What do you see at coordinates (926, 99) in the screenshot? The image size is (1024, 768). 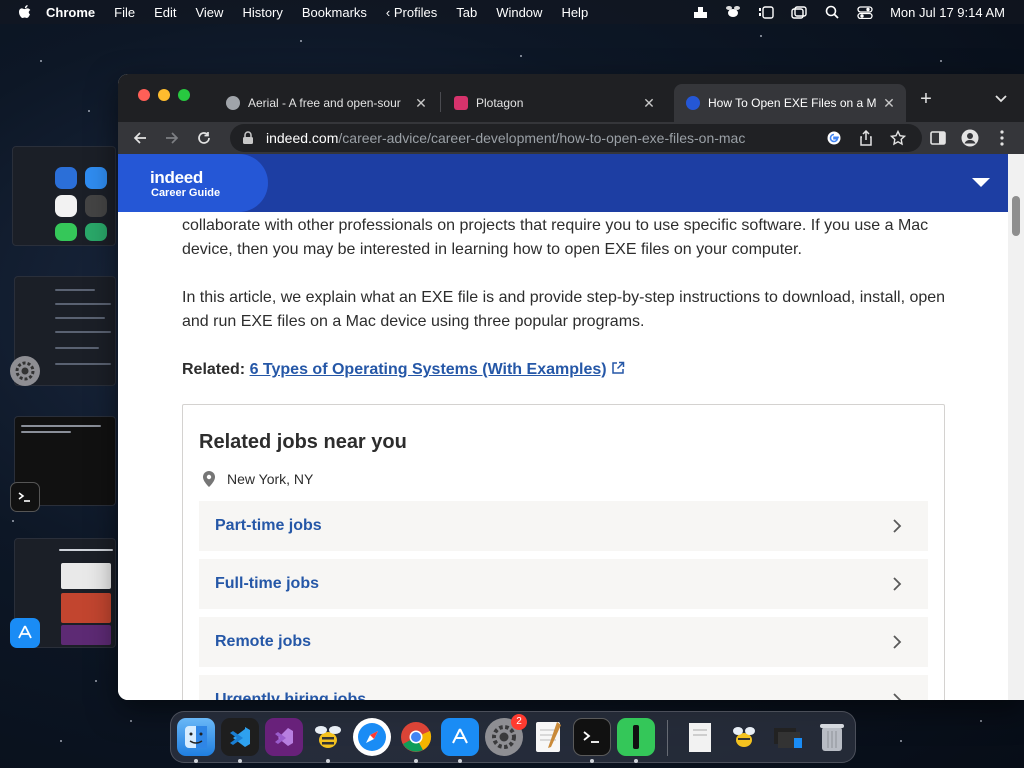 I see `new-tab-button: +` at bounding box center [926, 99].